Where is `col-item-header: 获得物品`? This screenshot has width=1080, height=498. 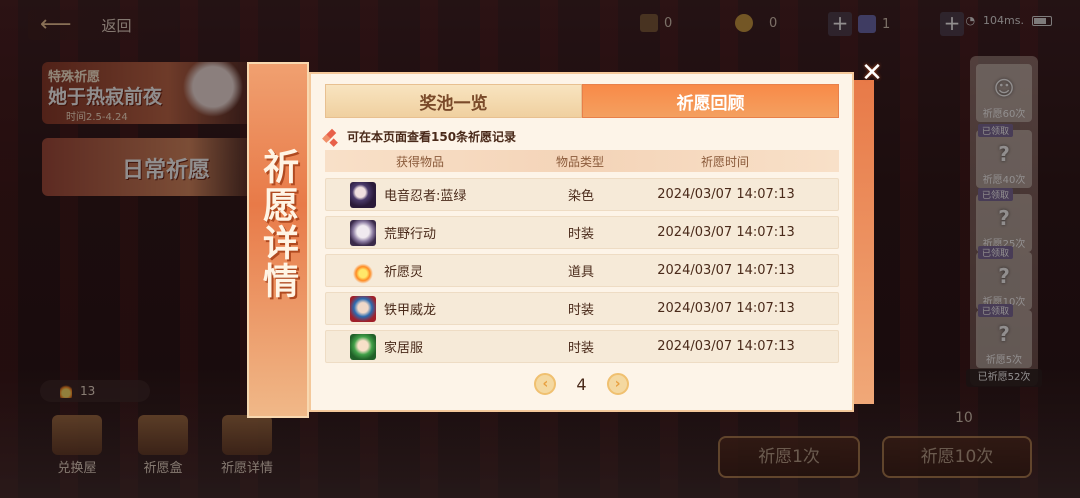 col-item-header: 获得物品 is located at coordinates (419, 161).